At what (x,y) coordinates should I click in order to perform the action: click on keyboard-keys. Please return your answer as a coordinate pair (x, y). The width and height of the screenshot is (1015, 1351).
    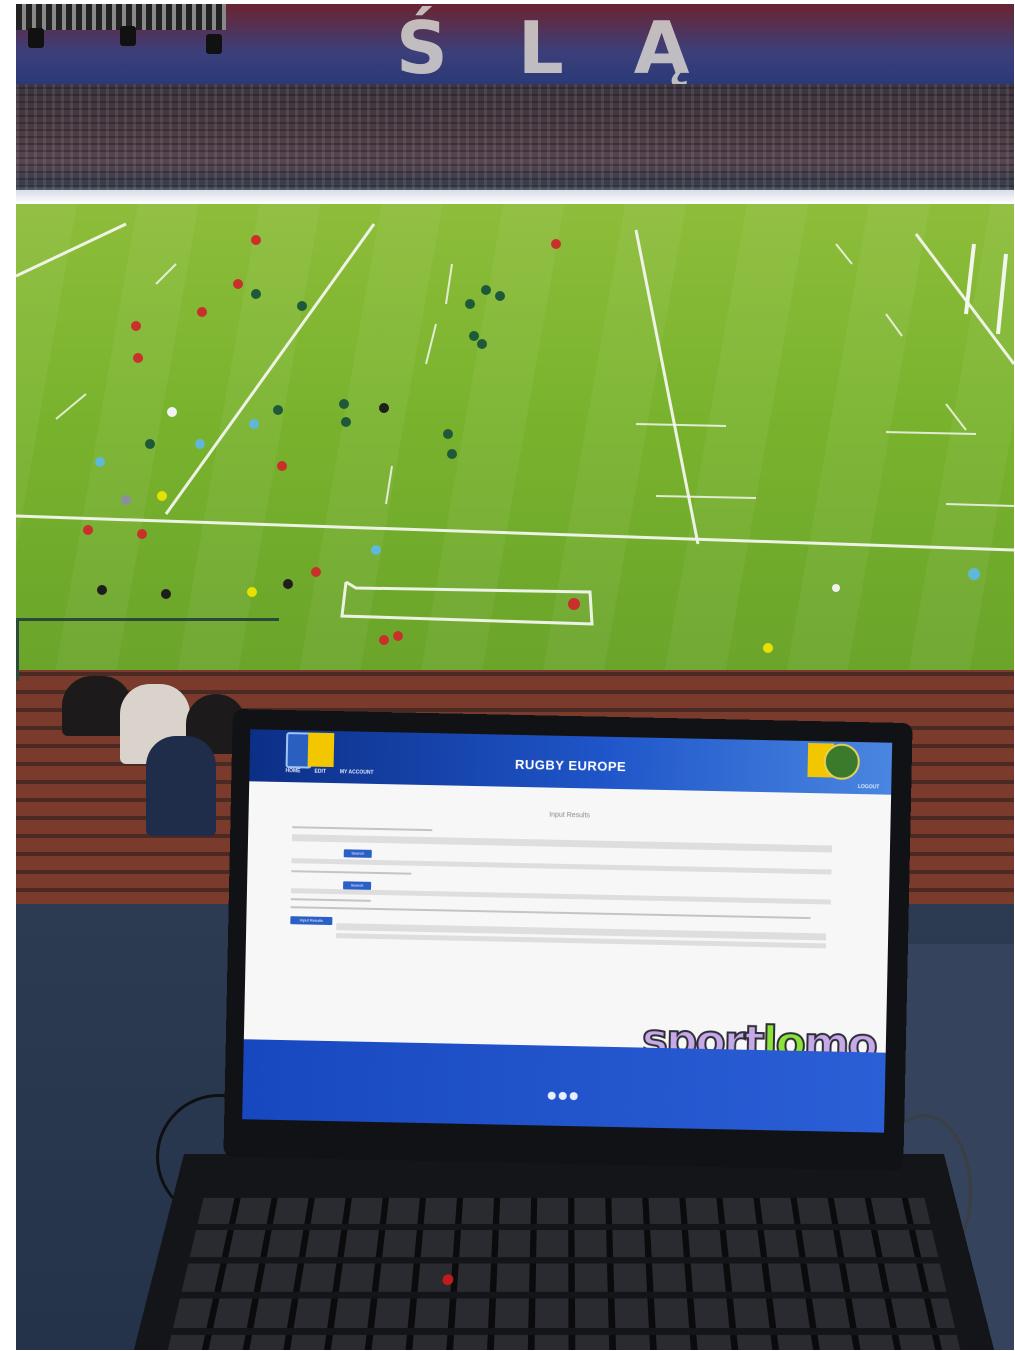
    Looking at the image, I should click on (564, 1271).